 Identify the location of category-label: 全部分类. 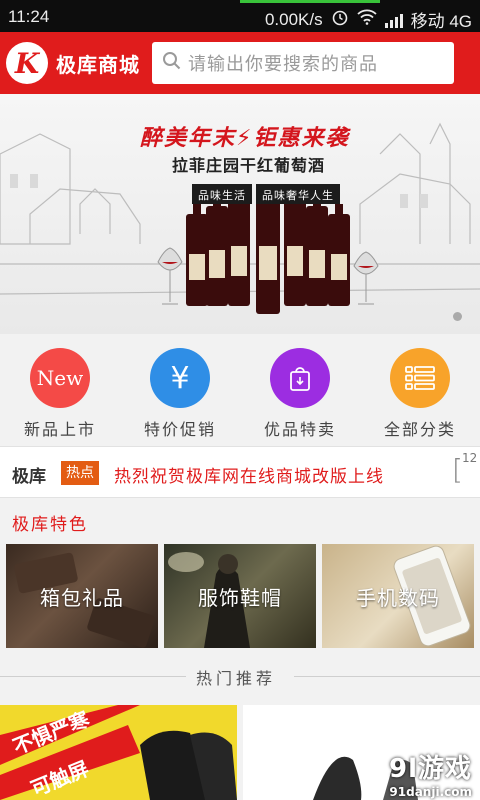
(419, 429).